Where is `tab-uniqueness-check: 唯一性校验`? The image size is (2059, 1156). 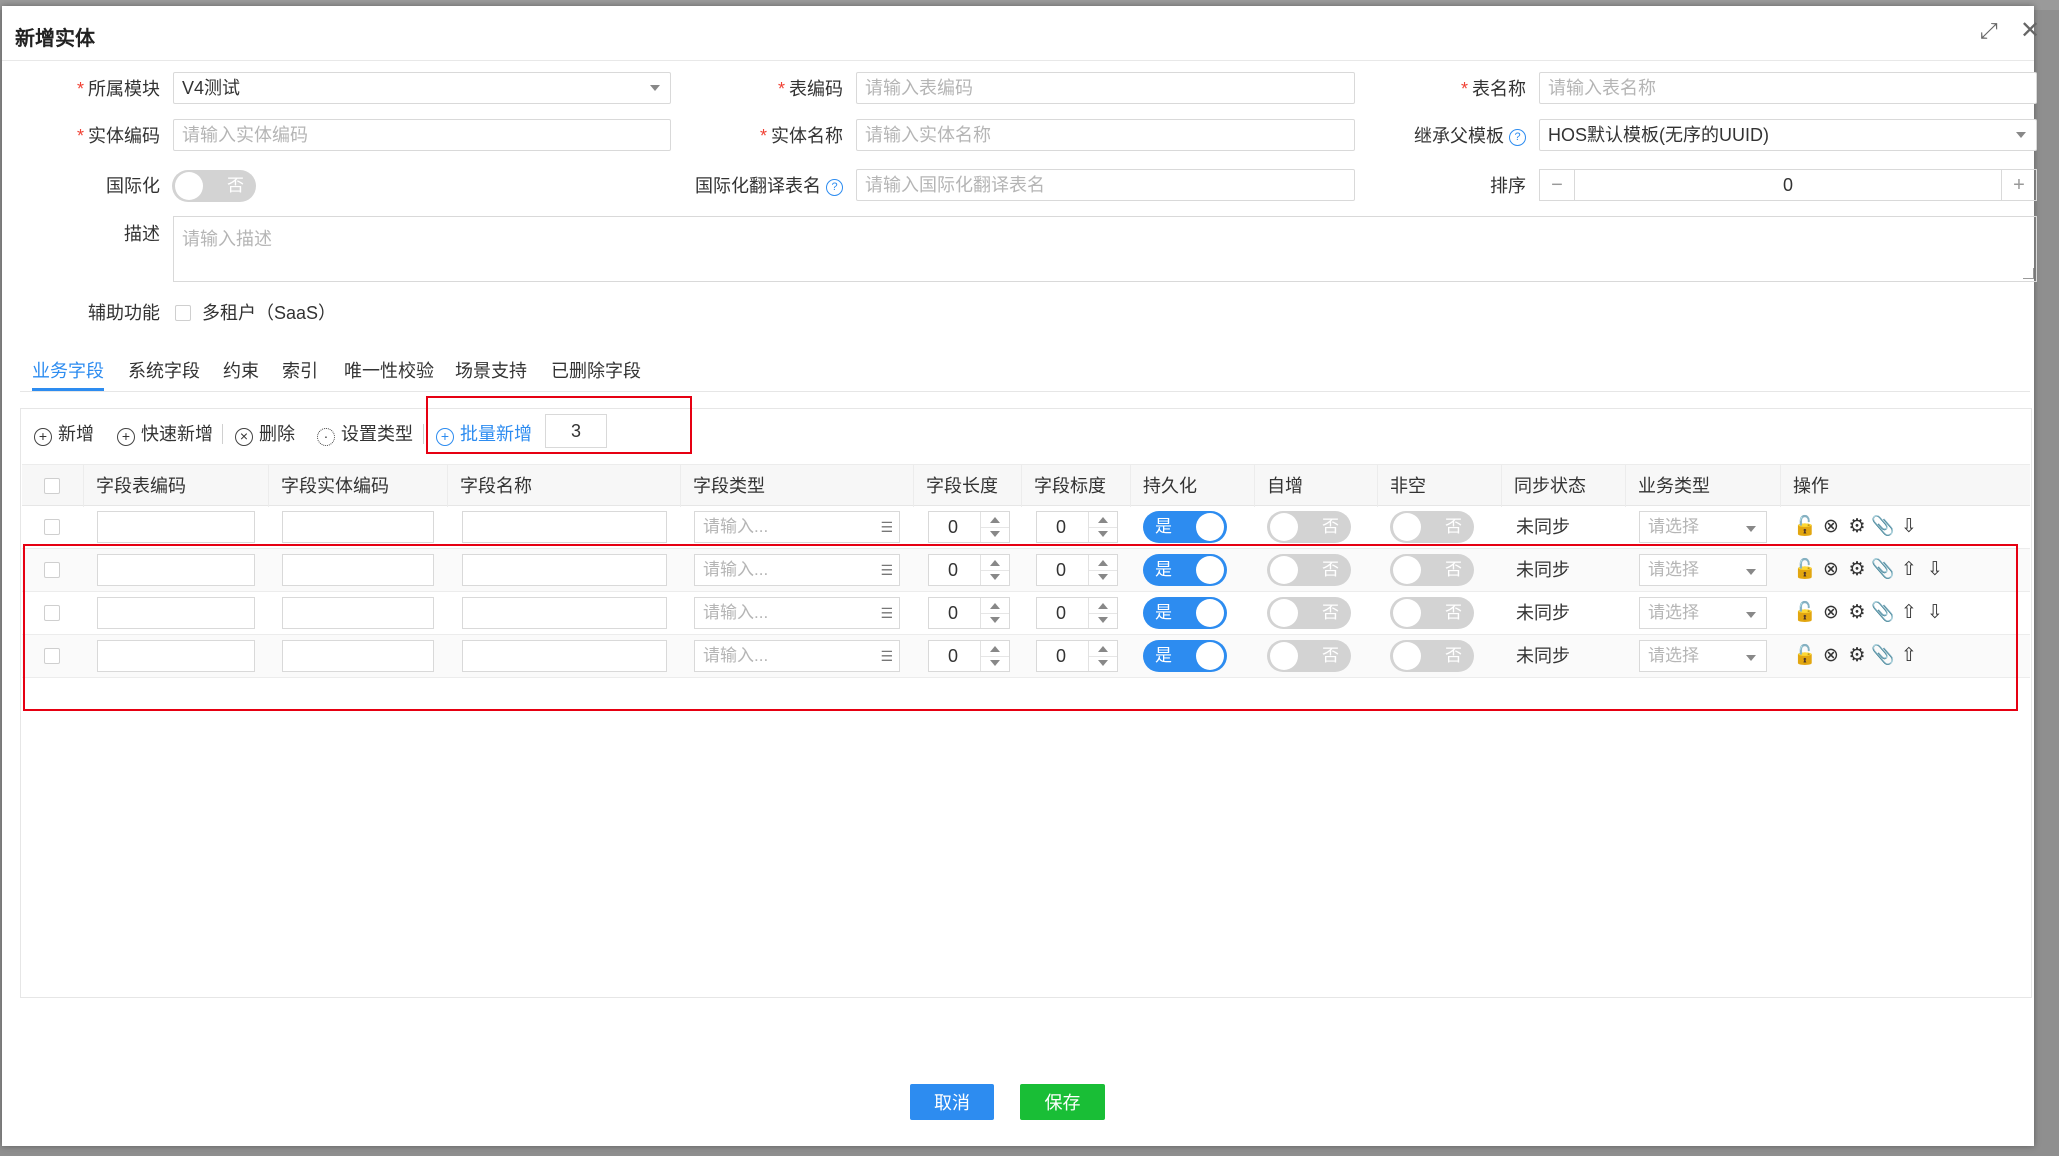 tab-uniqueness-check: 唯一性校验 is located at coordinates (389, 371).